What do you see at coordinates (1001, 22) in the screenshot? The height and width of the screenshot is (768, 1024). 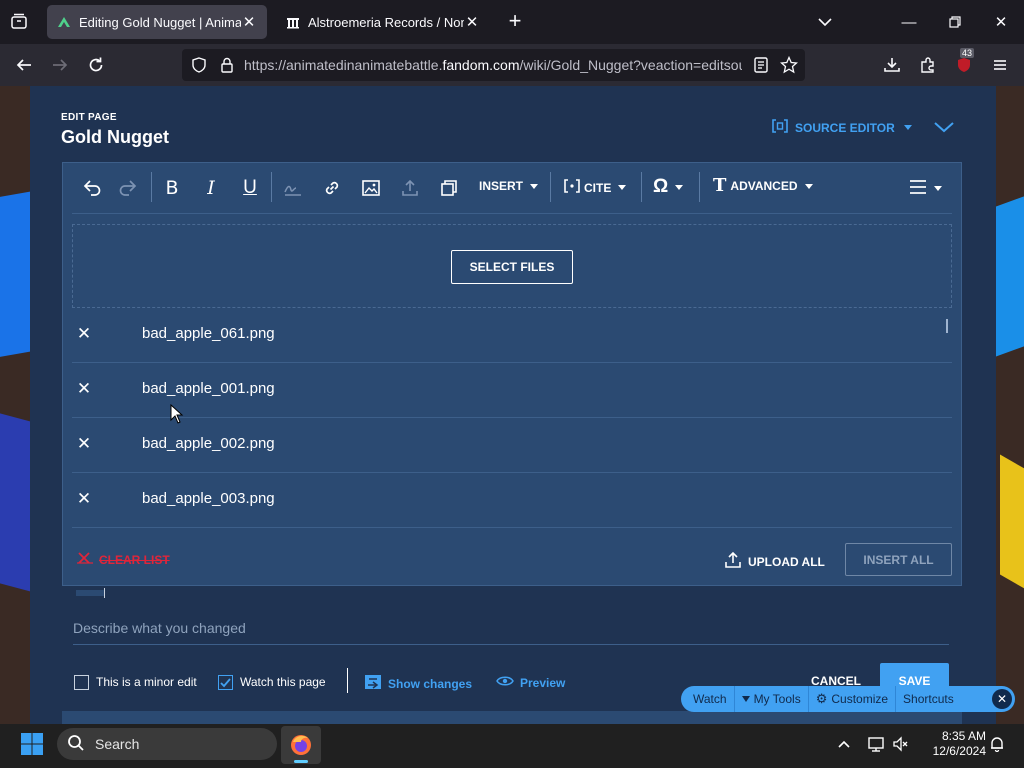 I see `close-window-icon: ✕` at bounding box center [1001, 22].